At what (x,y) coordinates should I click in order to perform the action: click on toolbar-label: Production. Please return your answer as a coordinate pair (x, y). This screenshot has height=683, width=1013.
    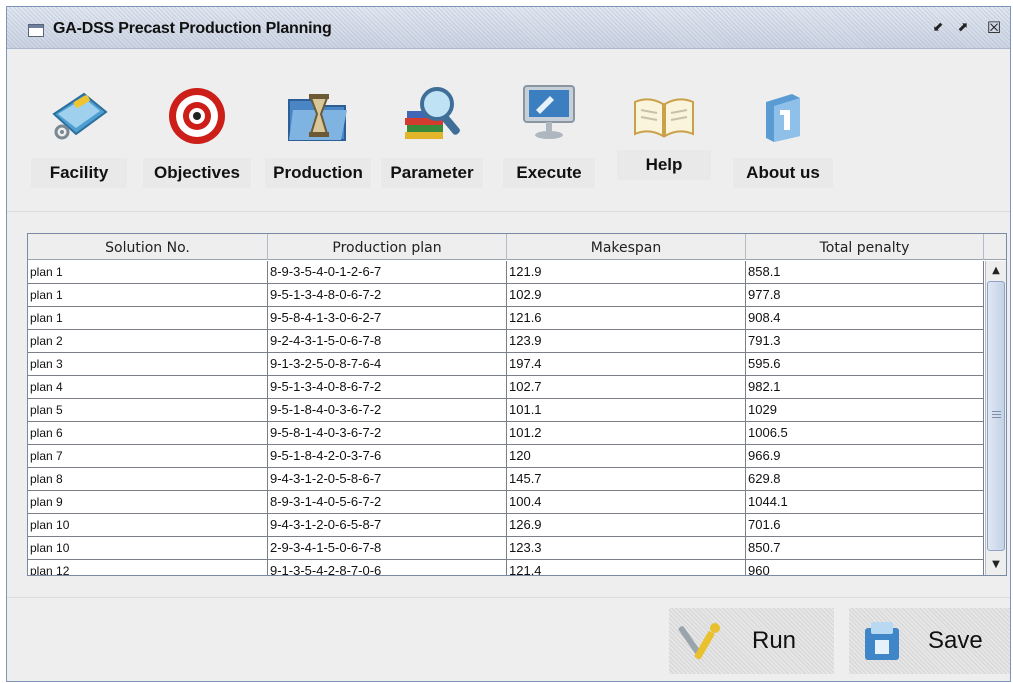
    Looking at the image, I should click on (318, 173).